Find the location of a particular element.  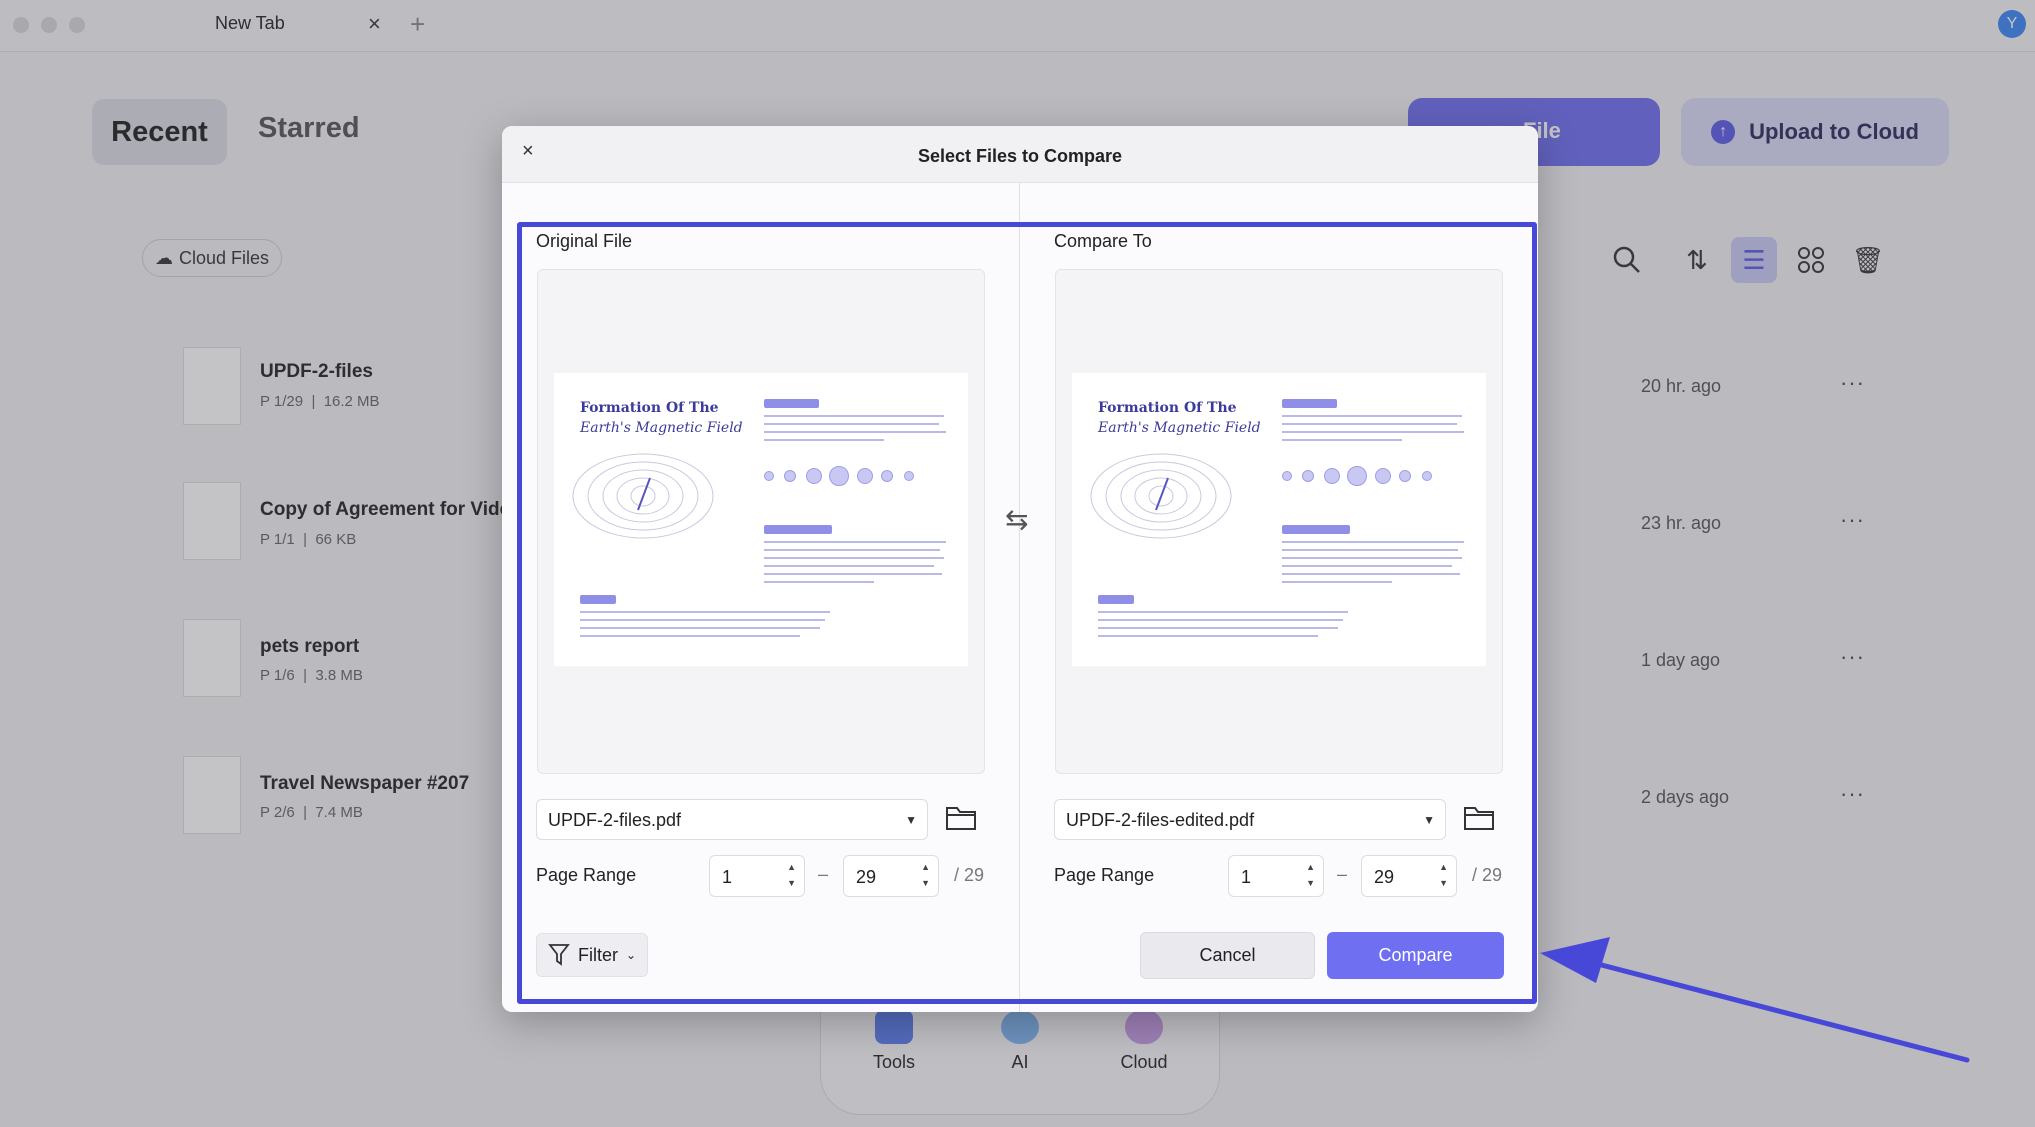

annotation-arrow-icon is located at coordinates (1755, 1000).